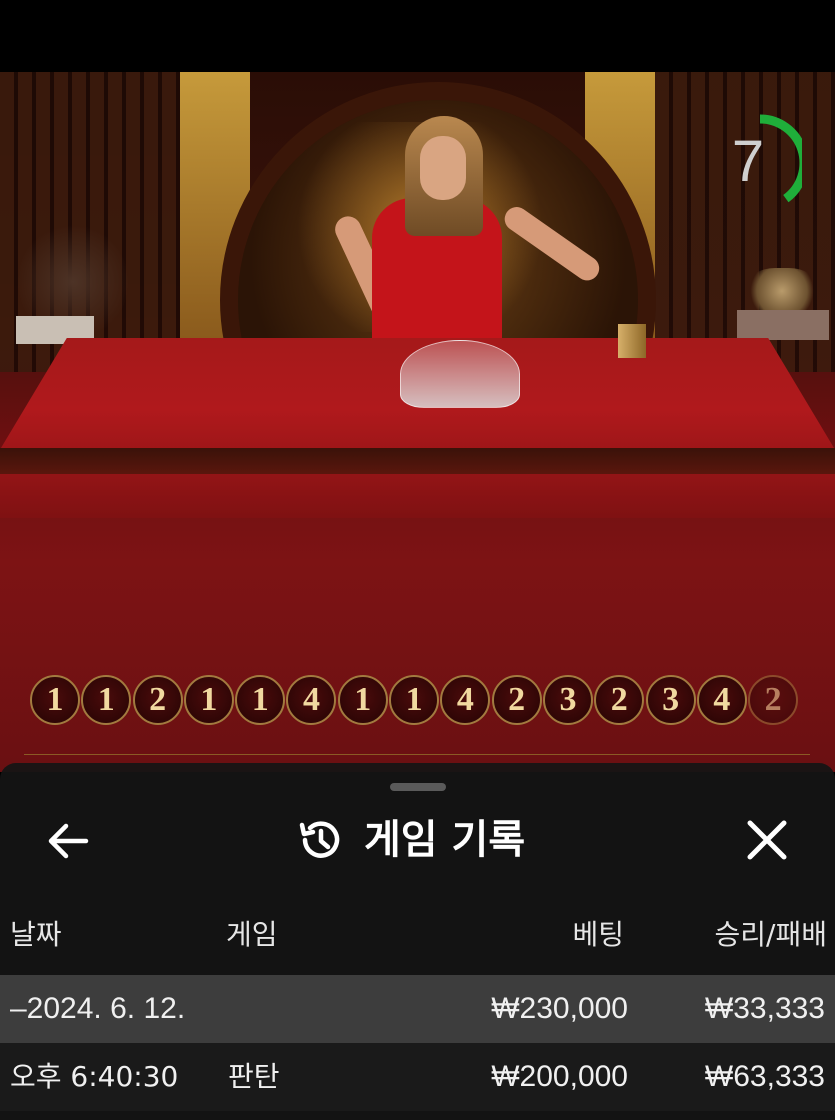  What do you see at coordinates (547, 935) in the screenshot?
I see `column-header-bet: 베팅` at bounding box center [547, 935].